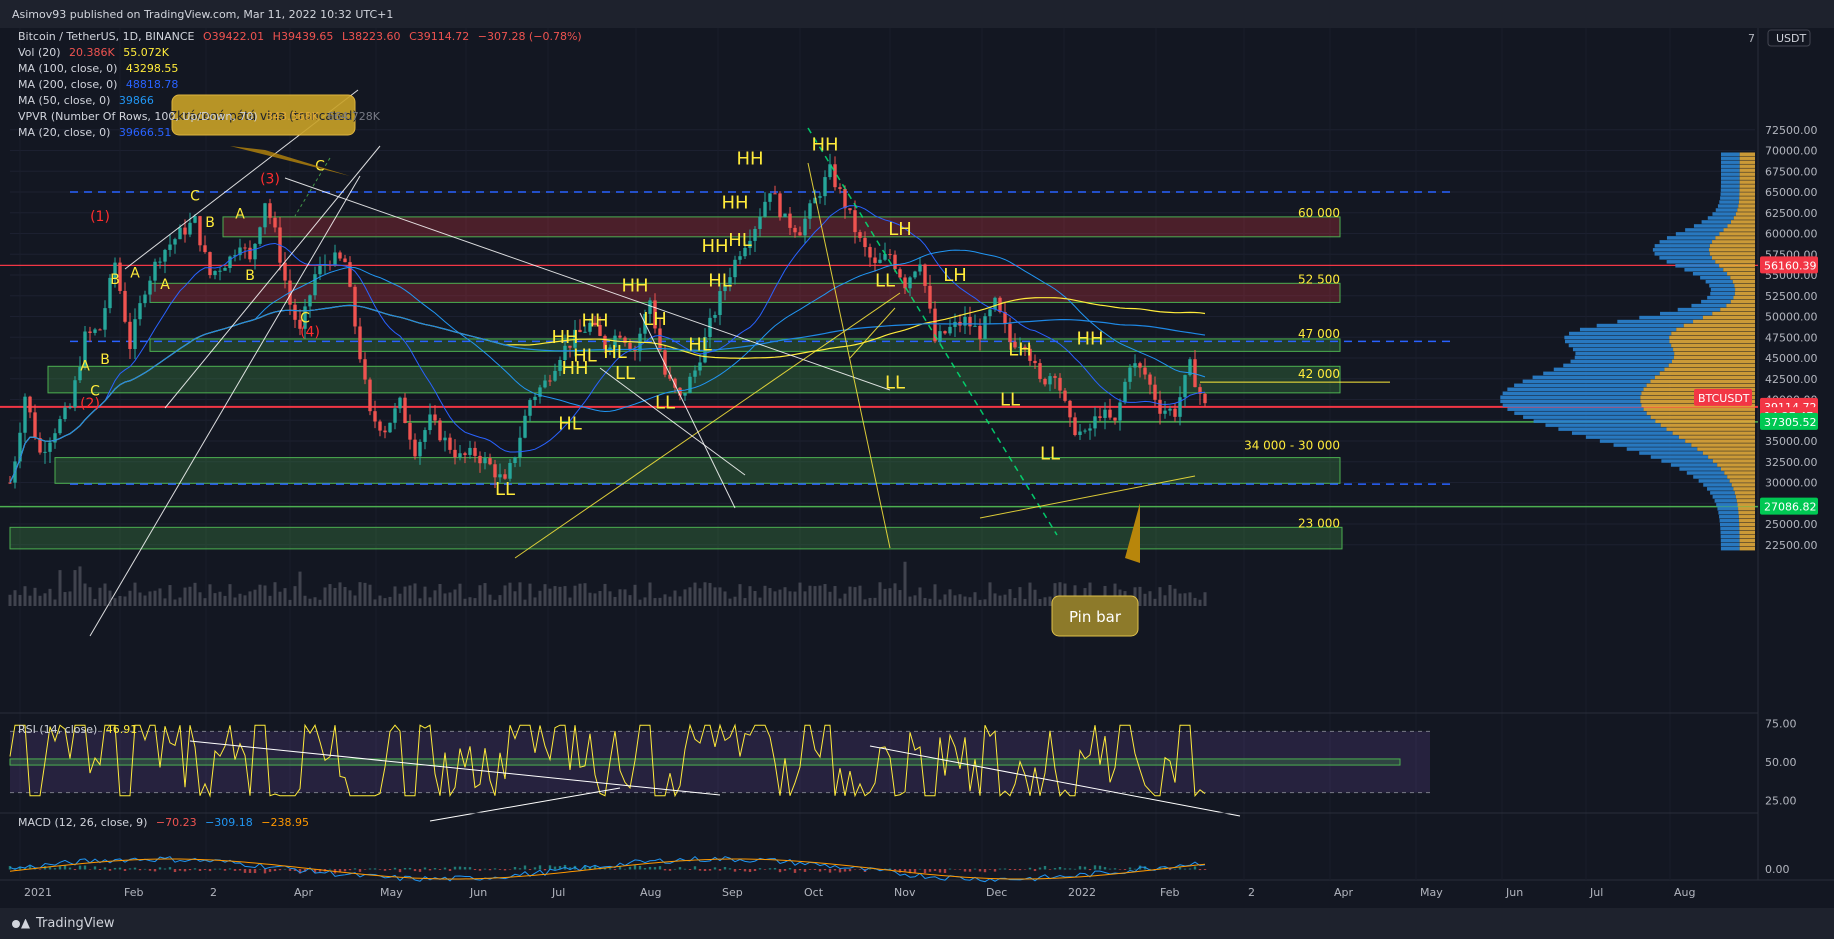  I want to click on legend-ma20-label: MA (20, close, 0), so click(64, 132).